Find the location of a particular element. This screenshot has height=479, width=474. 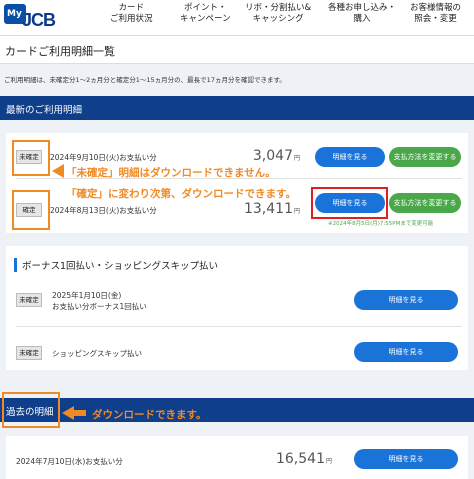

callout-unconfirmed: 「未確定」明細はダウンロードできません。 is located at coordinates (171, 173).